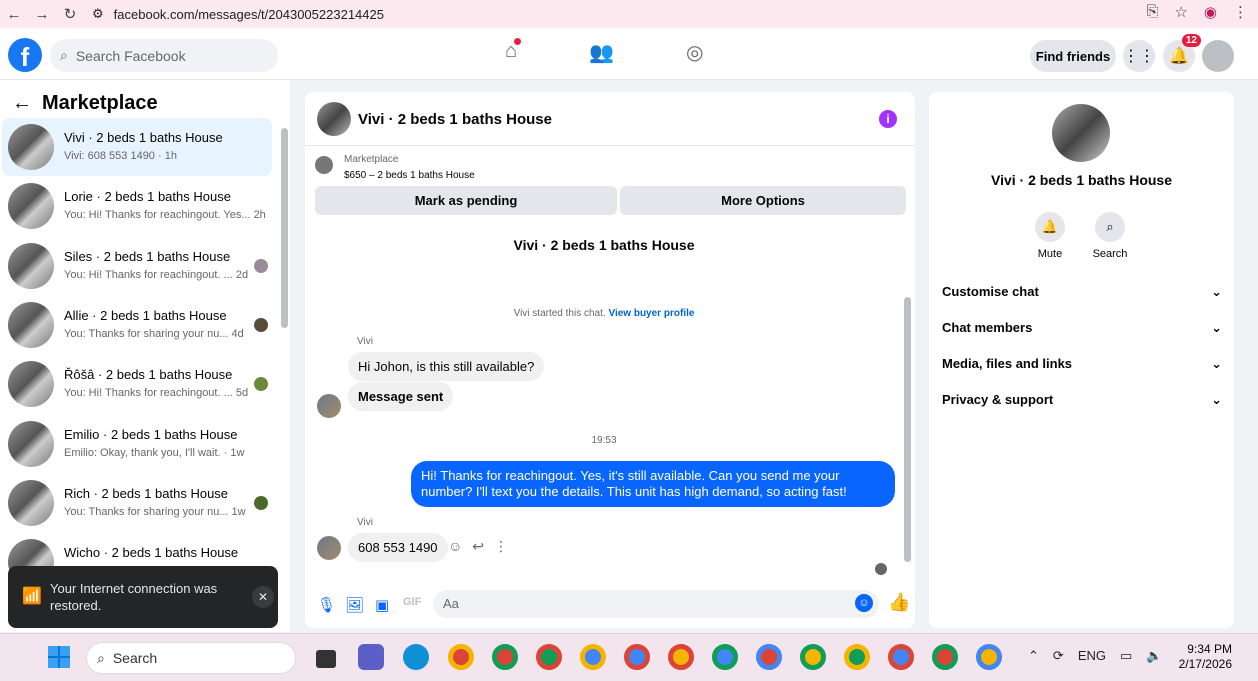 Image resolution: width=1258 pixels, height=681 pixels. What do you see at coordinates (146, 493) in the screenshot?
I see `conversation-name: Rich · 2 beds 1 baths House` at bounding box center [146, 493].